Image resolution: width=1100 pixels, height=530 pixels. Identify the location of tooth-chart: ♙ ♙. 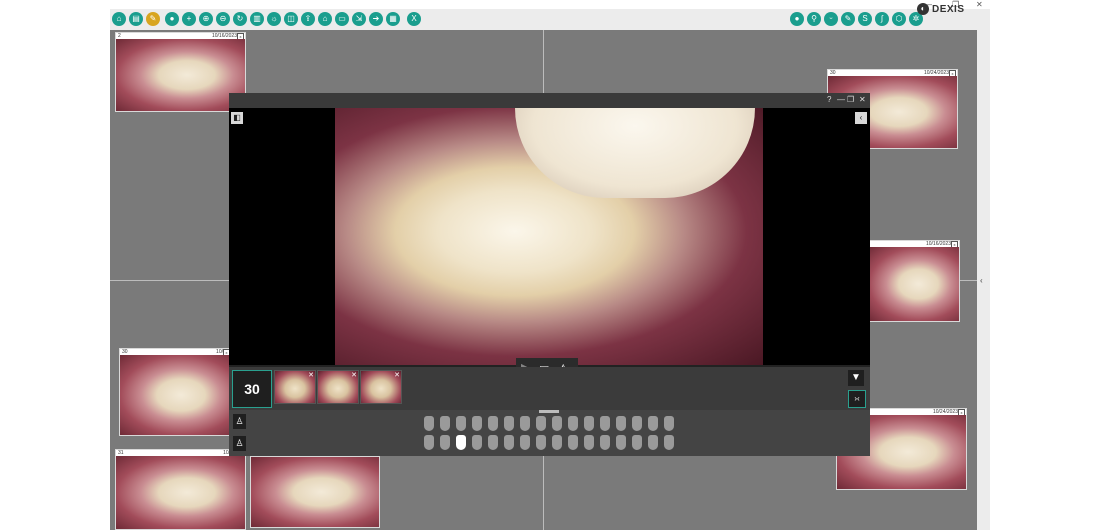
(549, 433).